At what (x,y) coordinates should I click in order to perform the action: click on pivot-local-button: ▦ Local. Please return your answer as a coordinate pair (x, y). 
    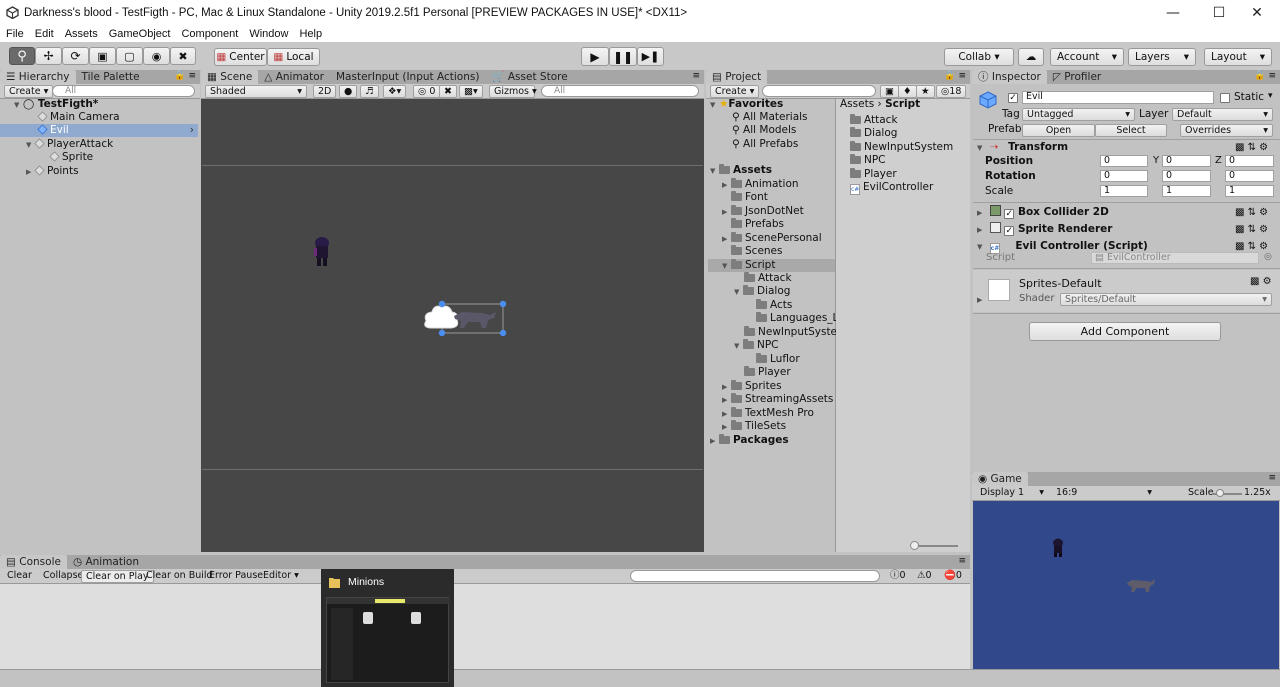
    Looking at the image, I should click on (293, 57).